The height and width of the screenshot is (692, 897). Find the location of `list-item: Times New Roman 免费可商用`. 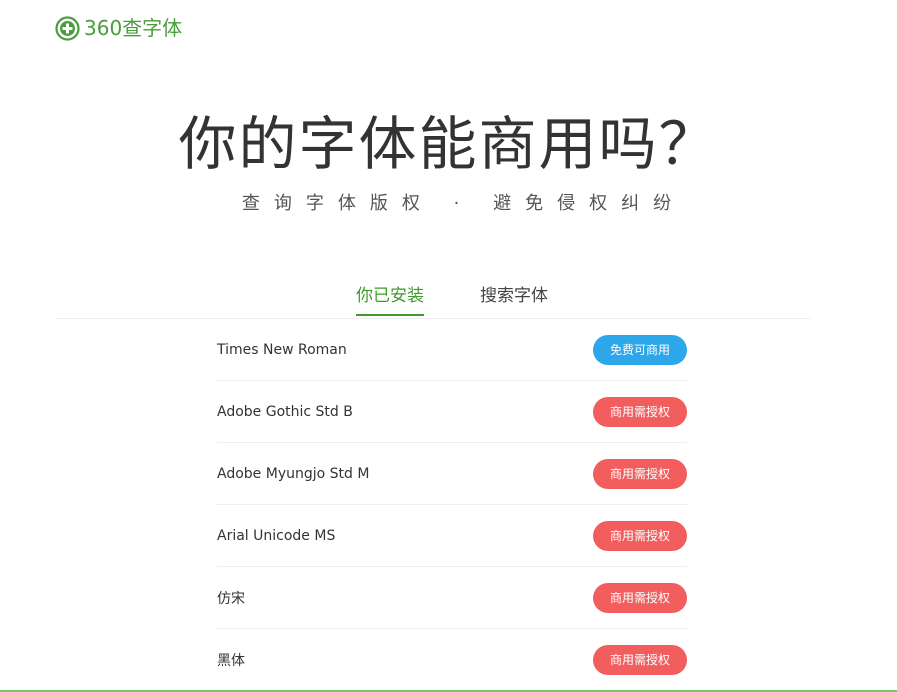

list-item: Times New Roman 免费可商用 is located at coordinates (452, 350).